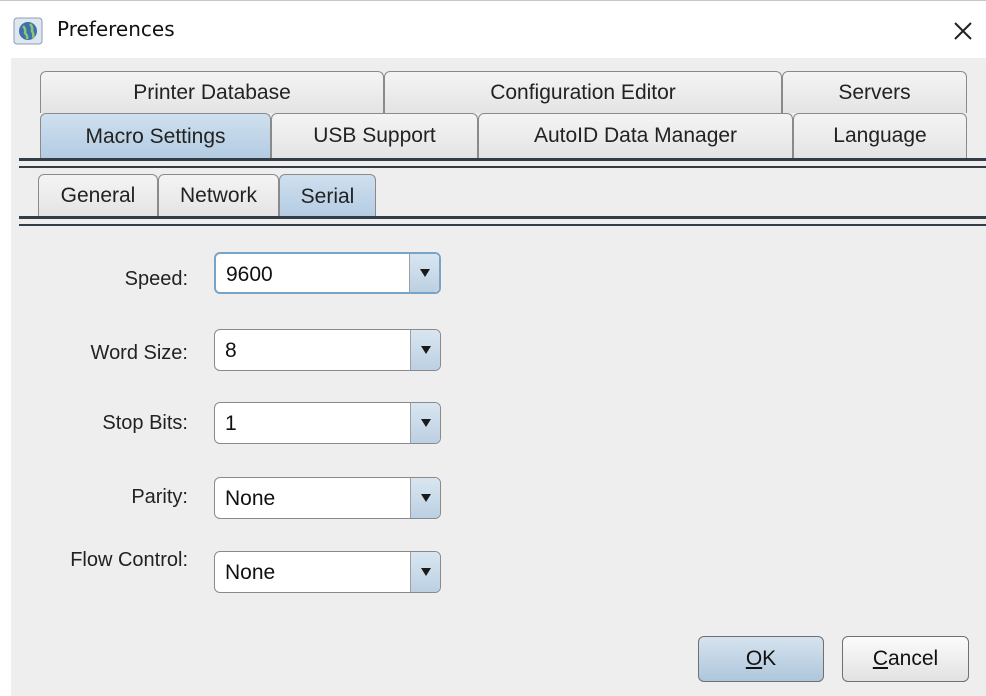 The image size is (986, 696). Describe the element at coordinates (116, 29) in the screenshot. I see `window-title: Preferences` at that location.